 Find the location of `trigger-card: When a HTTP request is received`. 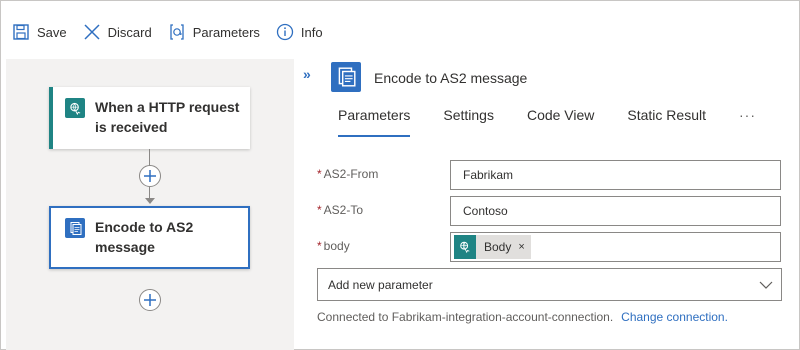

trigger-card: When a HTTP request is received is located at coordinates (149, 118).